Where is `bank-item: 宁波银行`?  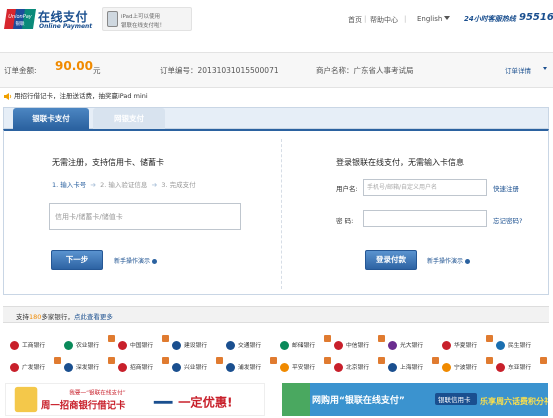 bank-item: 宁波银行 is located at coordinates (459, 368).